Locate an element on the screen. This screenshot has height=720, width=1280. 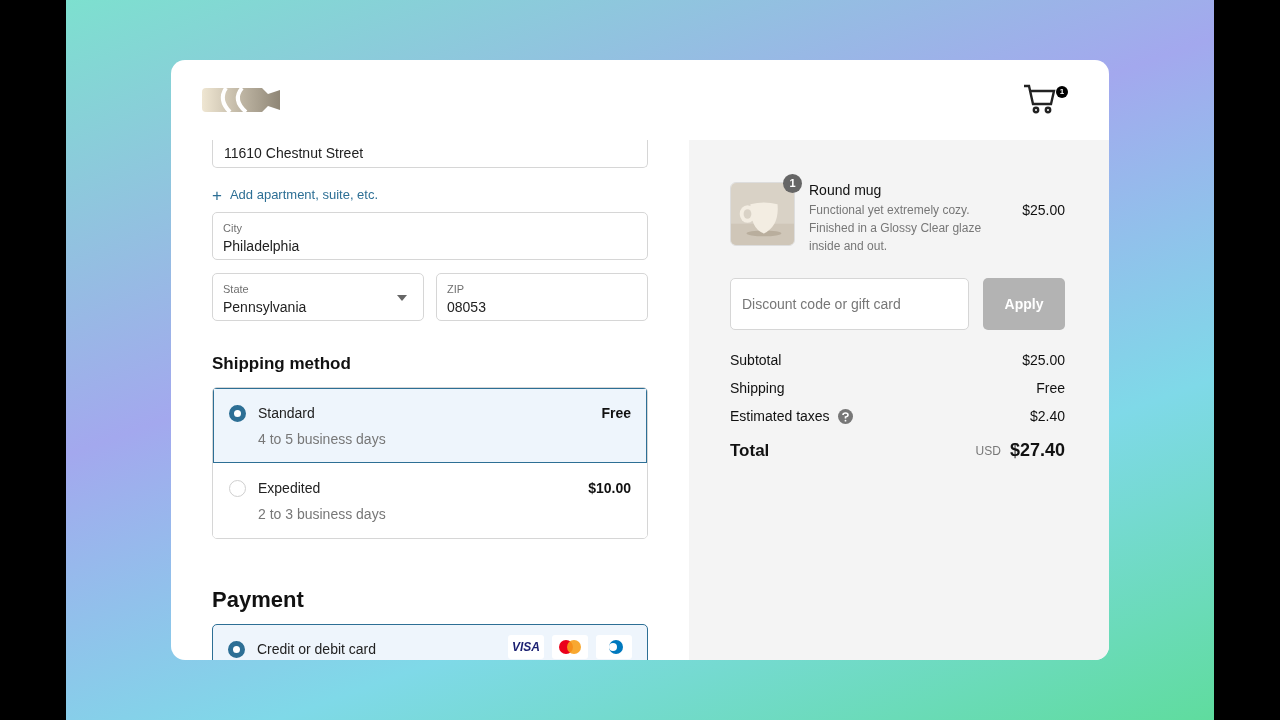
text-field: City Philadelphia is located at coordinates (430, 236).